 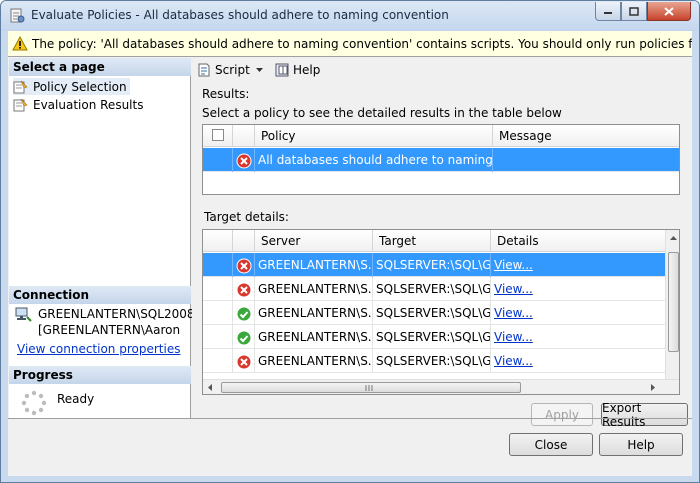 I want to click on close-icon, so click(x=669, y=11).